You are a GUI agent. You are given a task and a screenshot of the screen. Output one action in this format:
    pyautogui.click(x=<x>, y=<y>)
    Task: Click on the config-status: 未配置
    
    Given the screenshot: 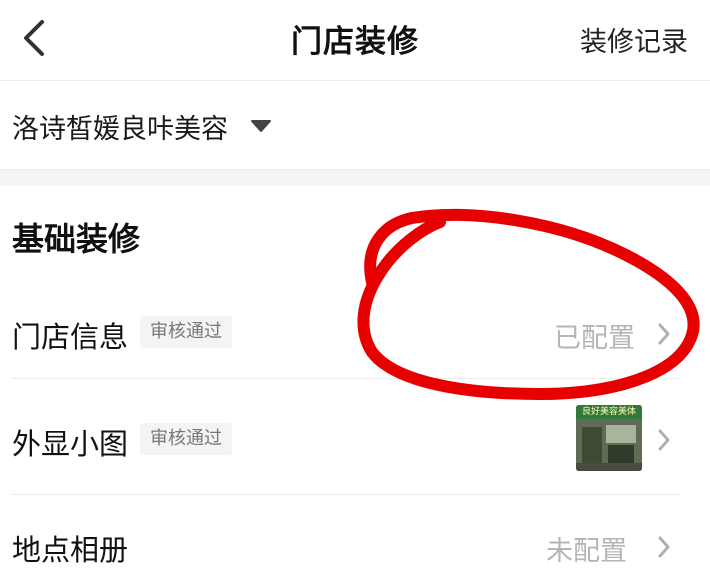 What is the action you would take?
    pyautogui.click(x=586, y=551)
    